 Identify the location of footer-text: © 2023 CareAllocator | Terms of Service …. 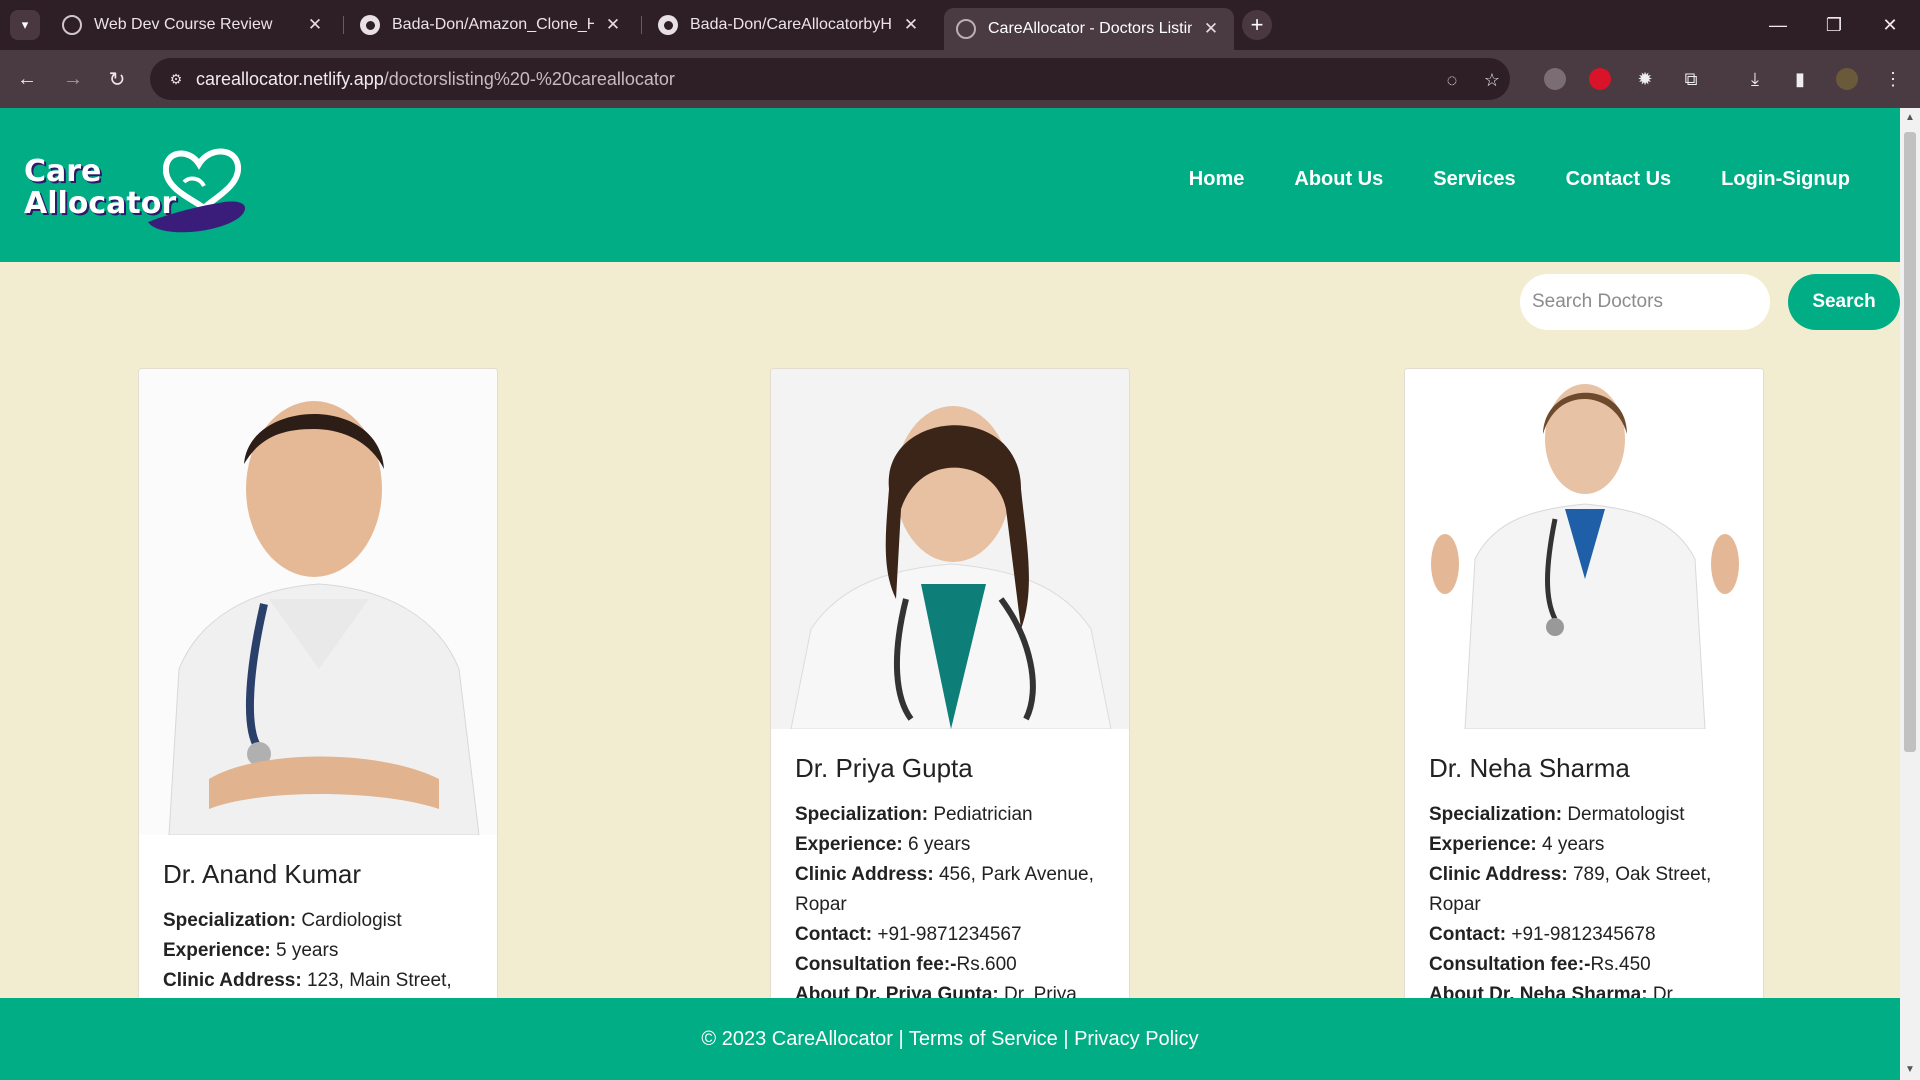
(949, 1039).